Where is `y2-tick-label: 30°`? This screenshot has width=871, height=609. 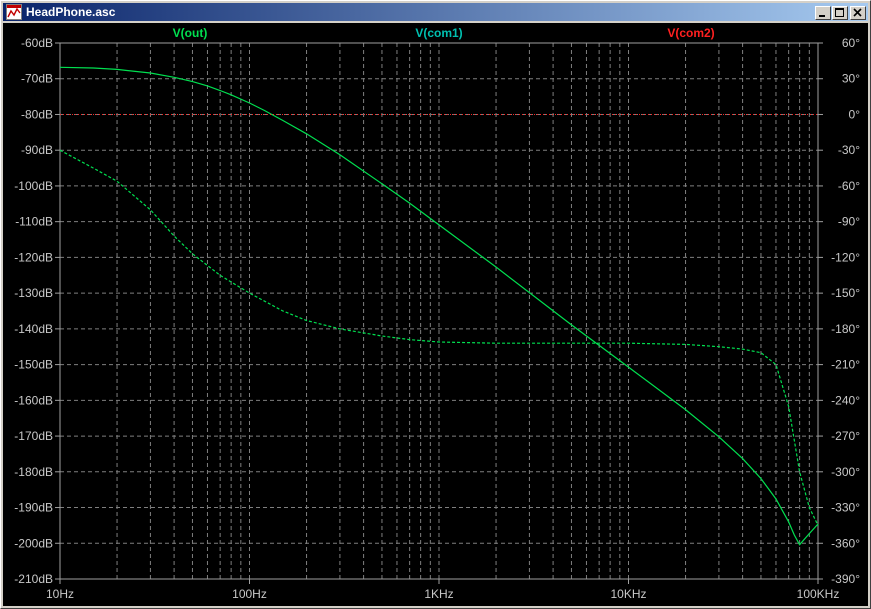 y2-tick-label: 30° is located at coordinates (851, 79).